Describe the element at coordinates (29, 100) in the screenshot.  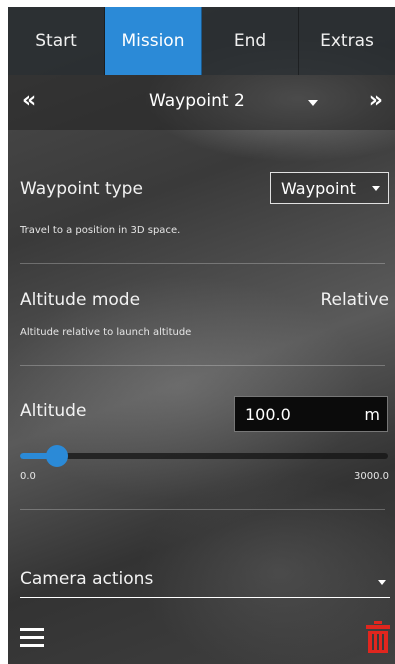
I see `previous-waypoint-button: «` at that location.